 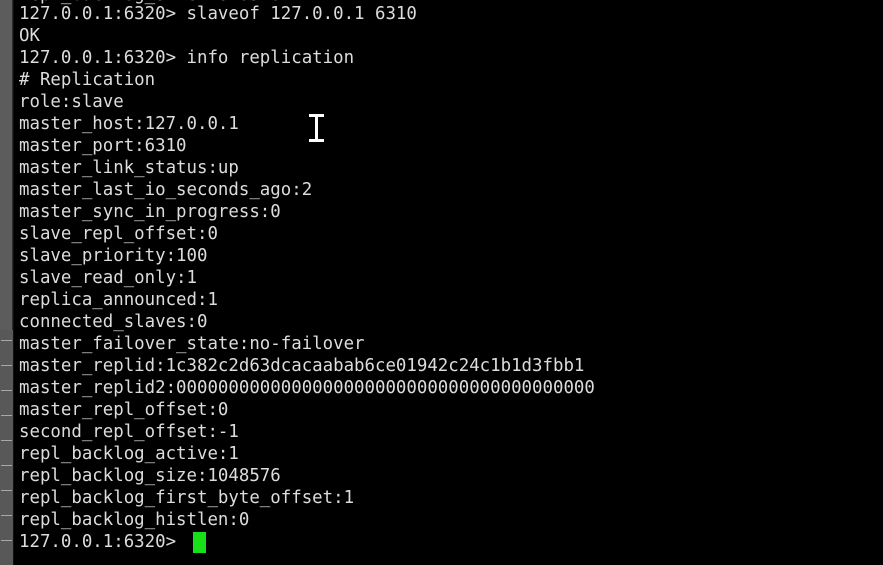 I want to click on terminal-line: master_link_status:up, so click(x=129, y=168).